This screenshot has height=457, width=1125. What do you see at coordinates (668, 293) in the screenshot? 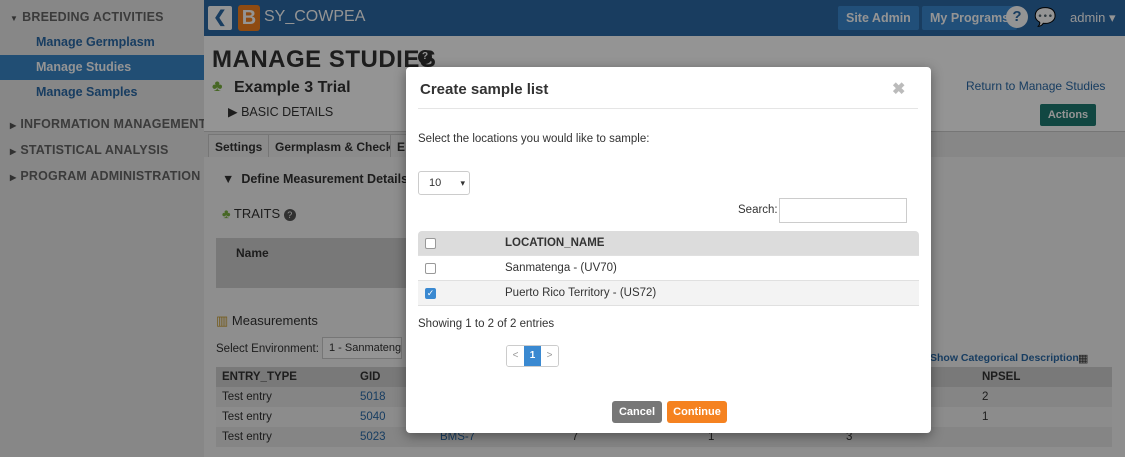
I see `table-row: ✓ Puerto Rico Territory - (US72)` at bounding box center [668, 293].